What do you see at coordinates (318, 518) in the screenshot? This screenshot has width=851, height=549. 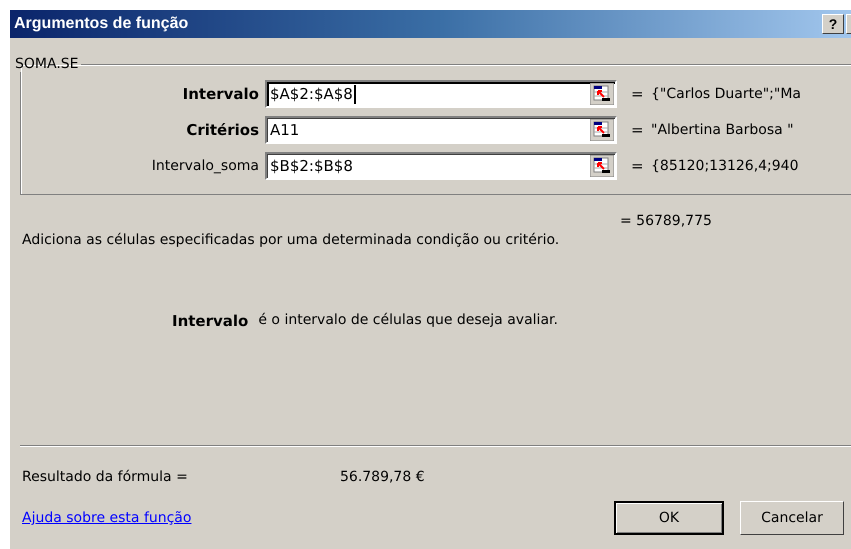 I see `help-link: Ajuda sobre esta função` at bounding box center [318, 518].